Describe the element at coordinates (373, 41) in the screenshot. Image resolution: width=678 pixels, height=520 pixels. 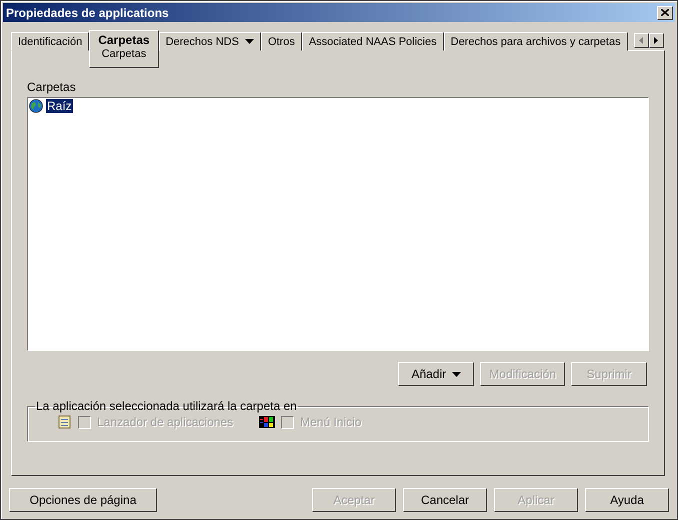
I see `tab: Associated NAAS Policies` at that location.